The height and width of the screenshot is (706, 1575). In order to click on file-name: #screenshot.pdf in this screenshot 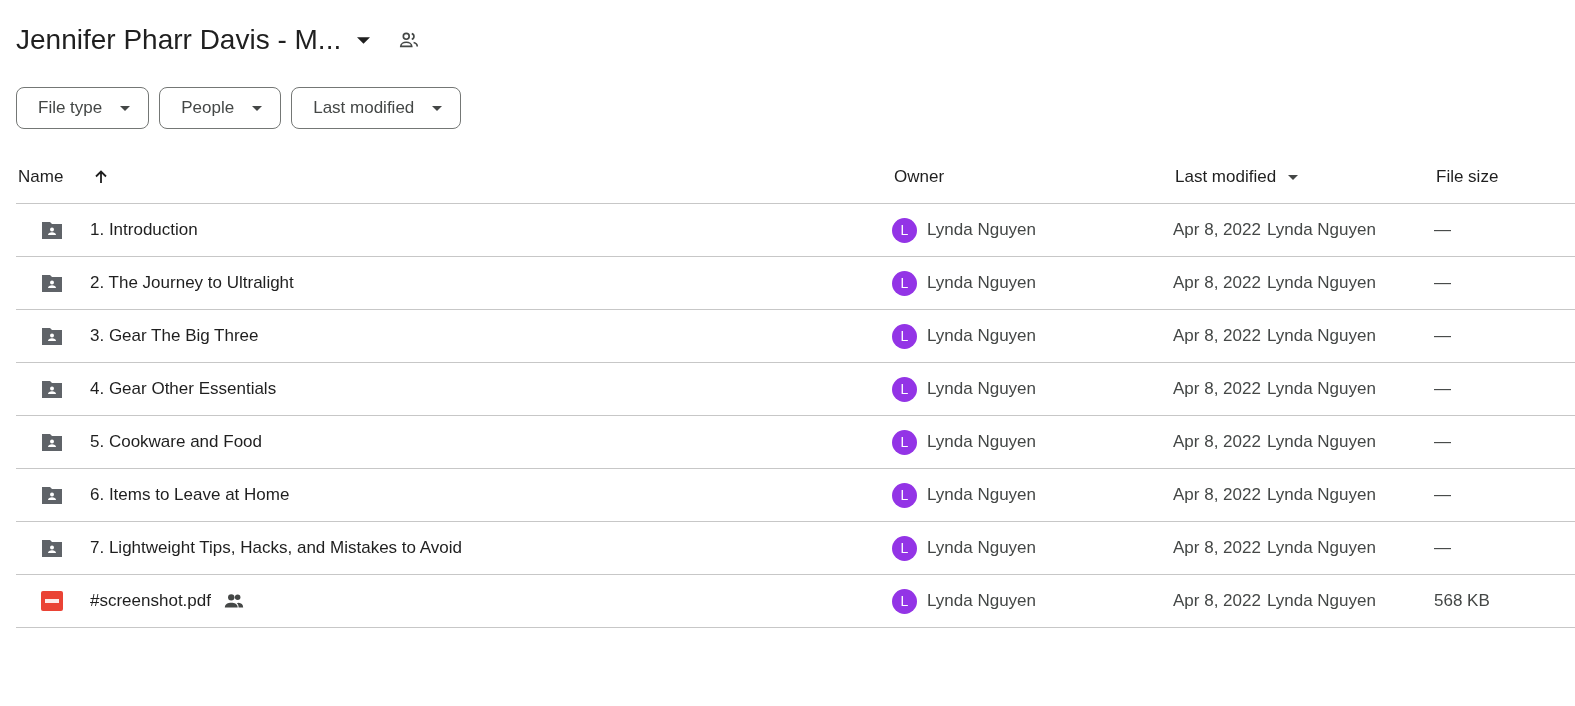, I will do `click(150, 601)`.